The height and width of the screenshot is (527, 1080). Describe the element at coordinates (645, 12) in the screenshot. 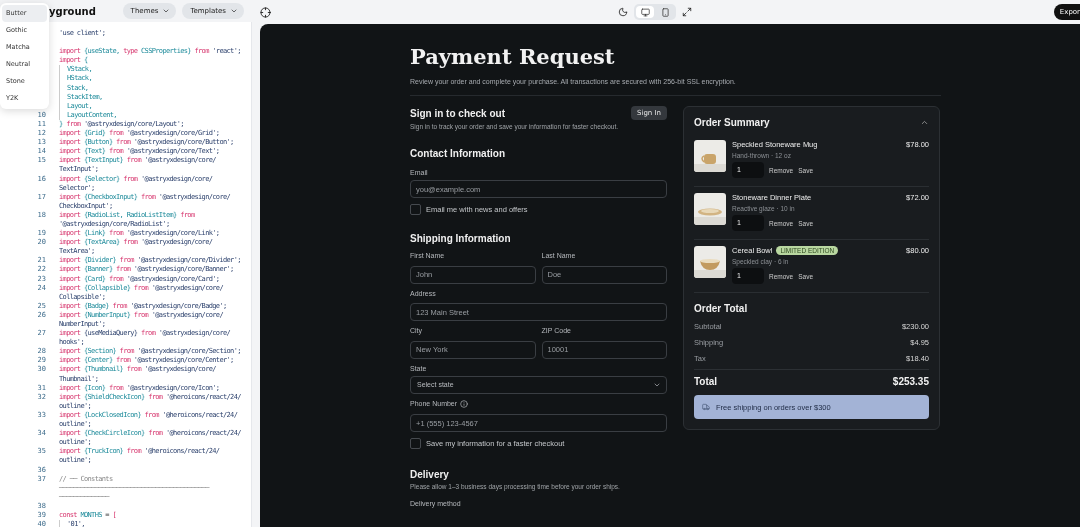

I see `desktop-icon` at that location.